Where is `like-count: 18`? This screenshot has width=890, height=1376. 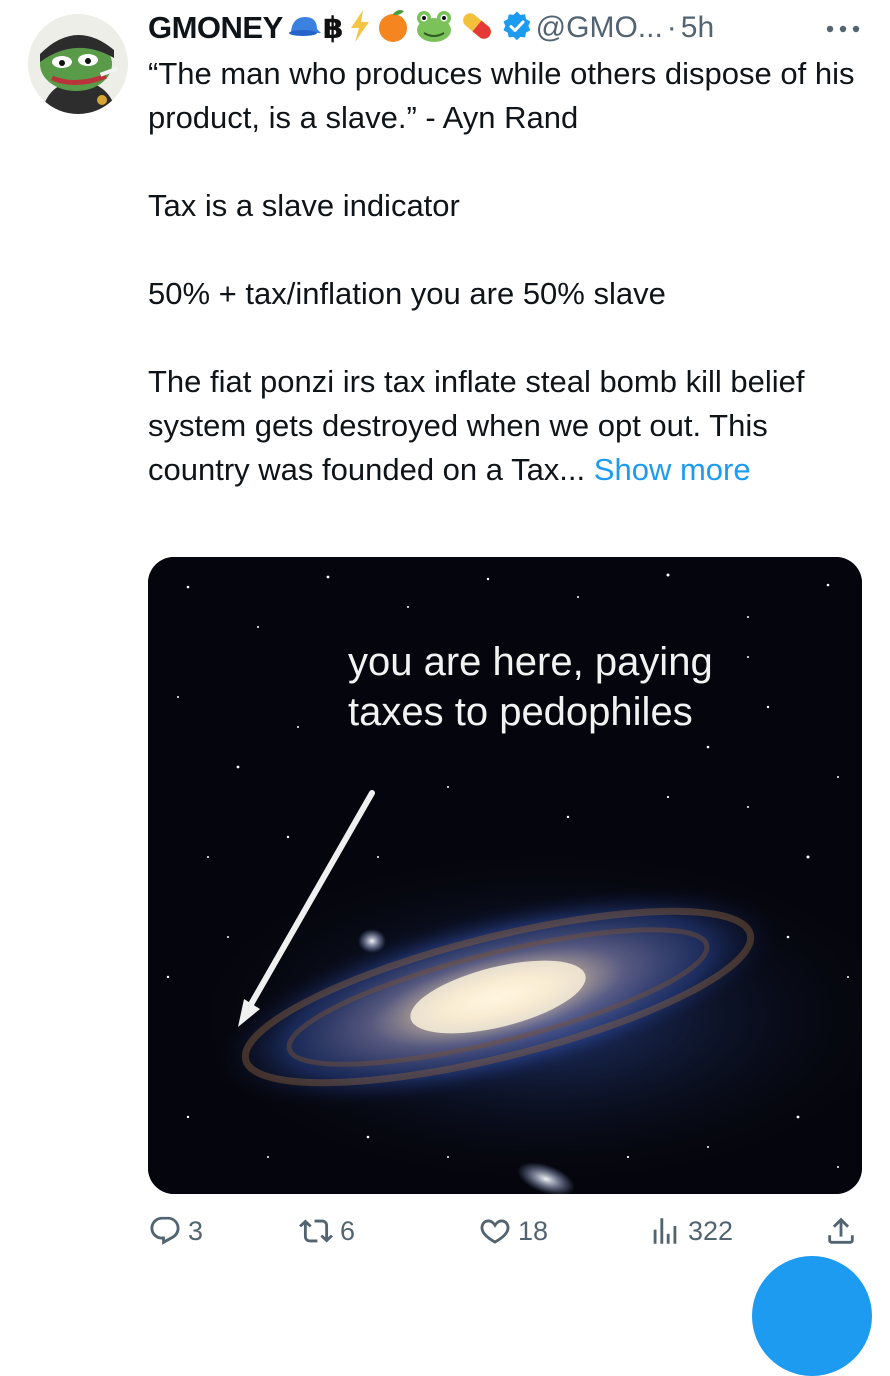 like-count: 18 is located at coordinates (533, 1230).